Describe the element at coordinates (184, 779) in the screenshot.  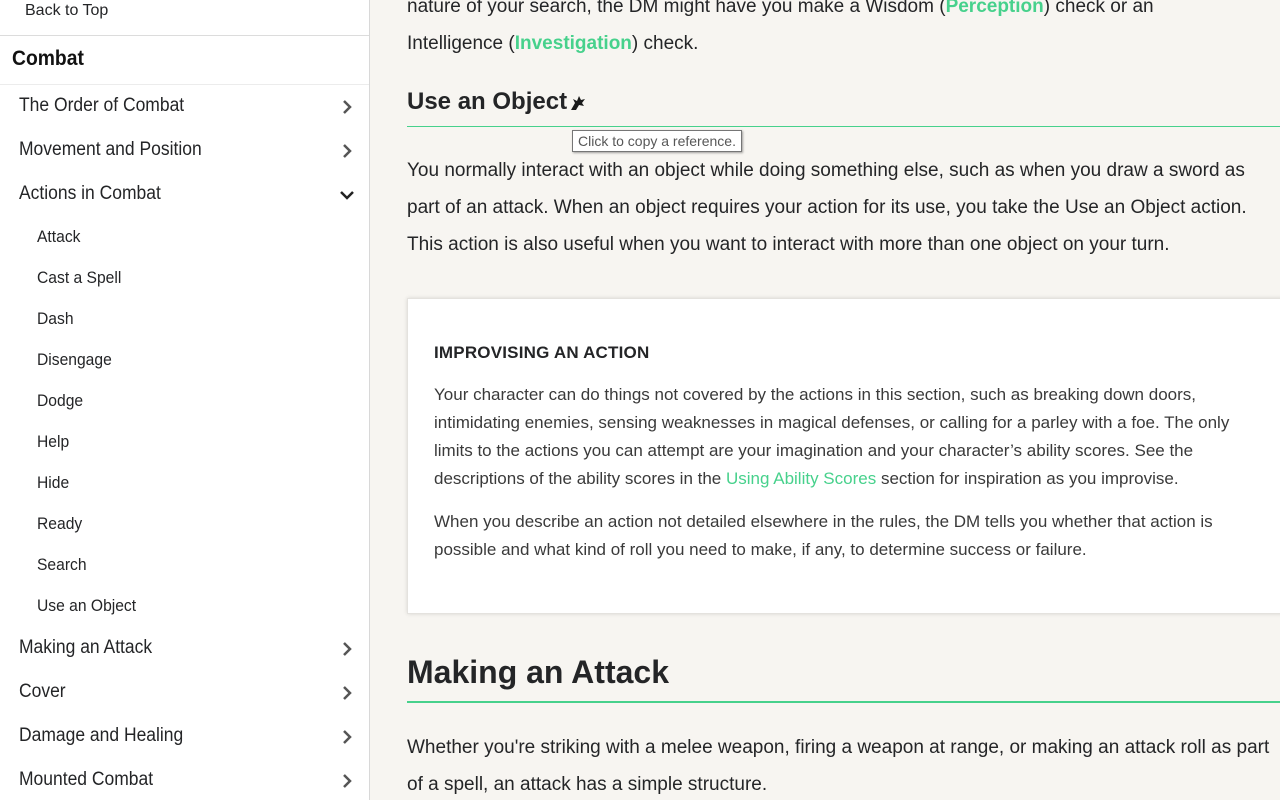
I see `sidebar-item-mounted-combat: Mounted Combat` at that location.